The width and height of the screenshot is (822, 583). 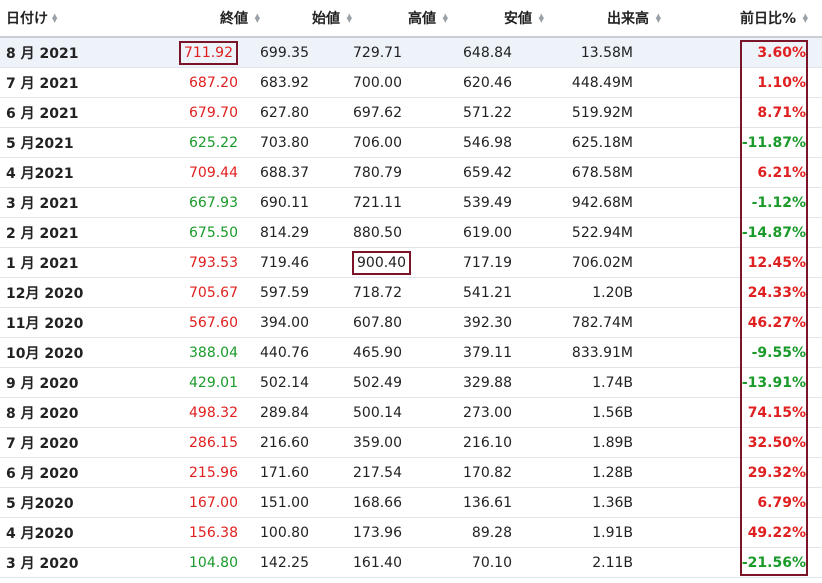 I want to click on cell-open-text: 690.11, so click(x=284, y=202).